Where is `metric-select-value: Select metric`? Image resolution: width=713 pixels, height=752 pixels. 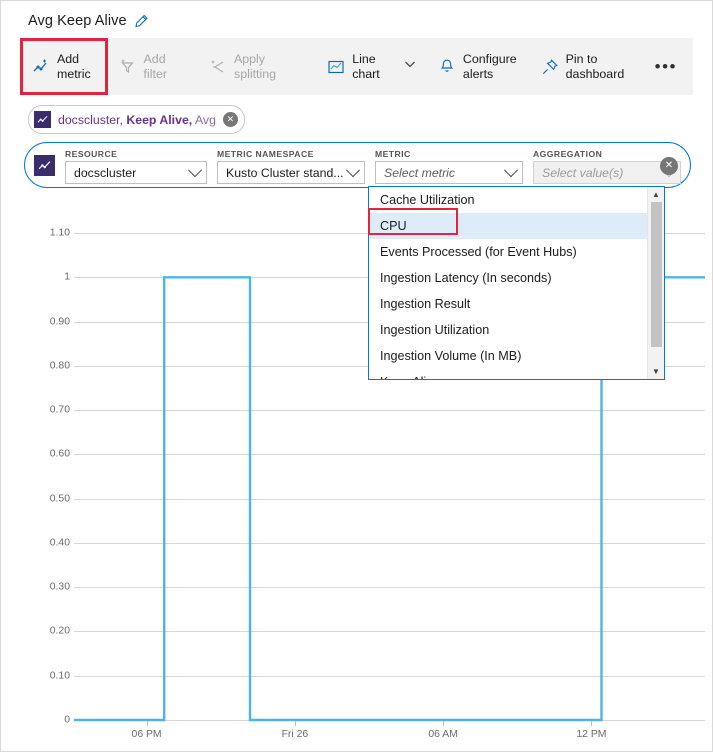
metric-select-value: Select metric is located at coordinates (420, 172).